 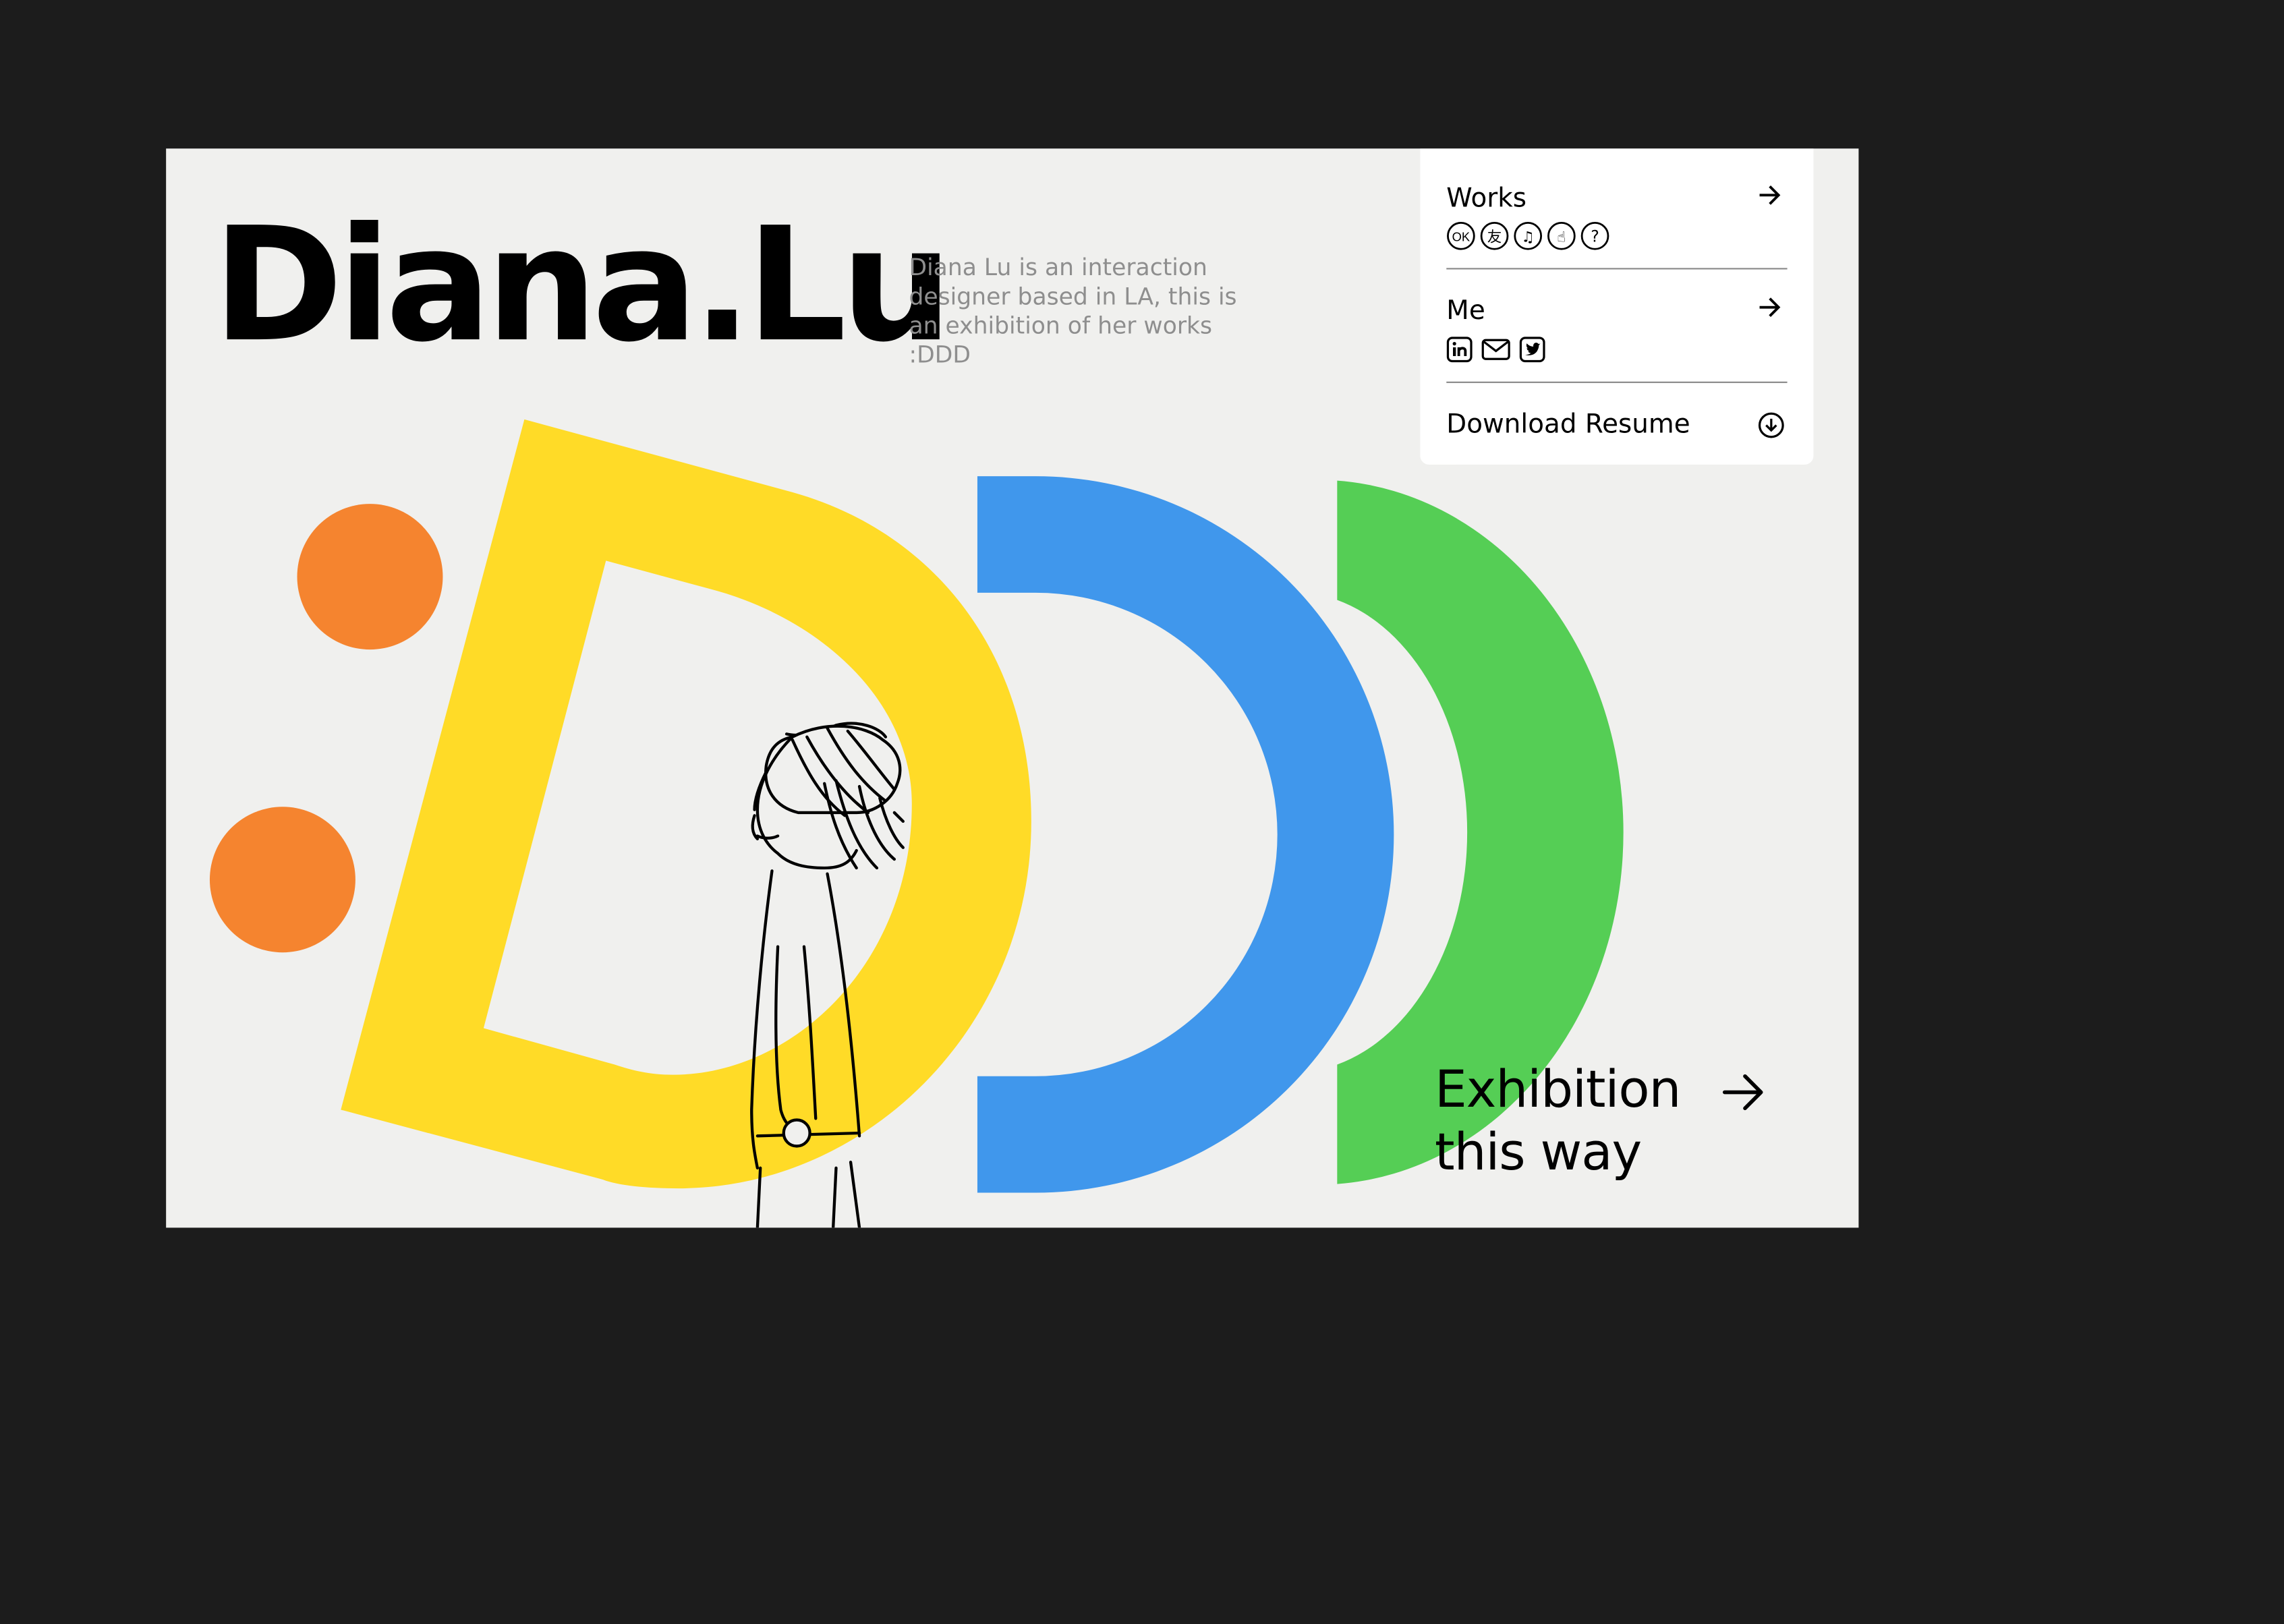 I want to click on exhibition-link: Exhibition this way, so click(x=1558, y=1123).